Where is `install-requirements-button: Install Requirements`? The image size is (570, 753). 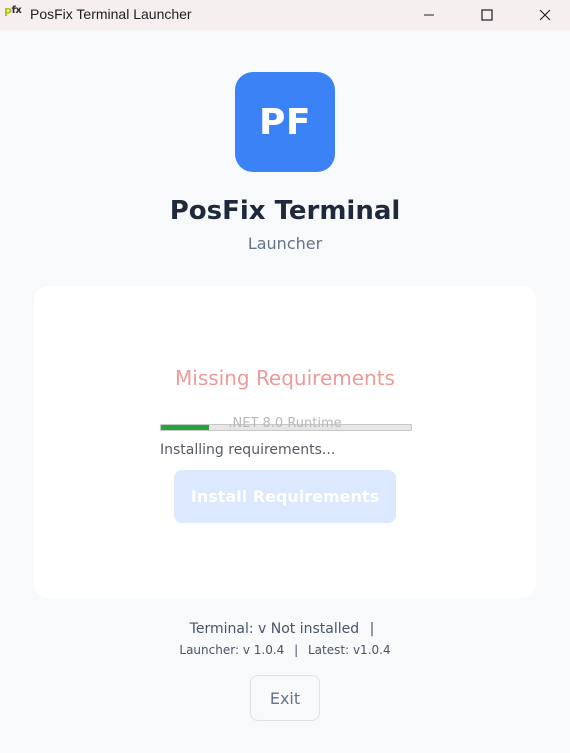 install-requirements-button: Install Requirements is located at coordinates (285, 496).